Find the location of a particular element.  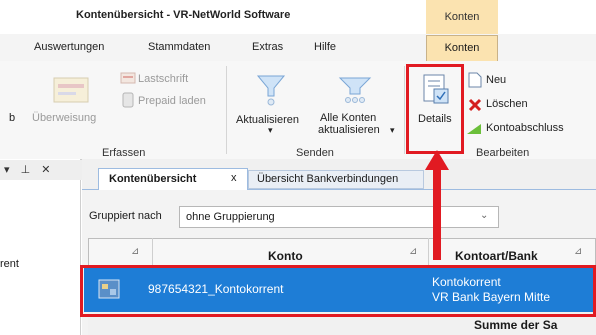

tab-label: Übersicht Bankverbindungen is located at coordinates (328, 179).